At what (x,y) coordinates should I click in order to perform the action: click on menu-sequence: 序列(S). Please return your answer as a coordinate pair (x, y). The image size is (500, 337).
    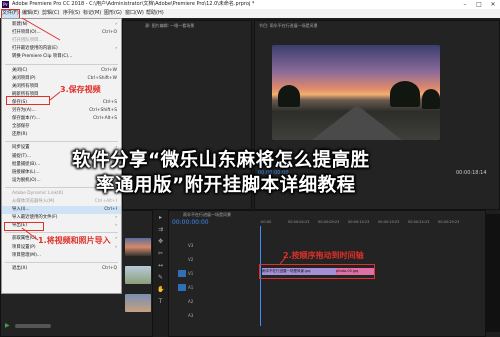
    Looking at the image, I should click on (71, 13).